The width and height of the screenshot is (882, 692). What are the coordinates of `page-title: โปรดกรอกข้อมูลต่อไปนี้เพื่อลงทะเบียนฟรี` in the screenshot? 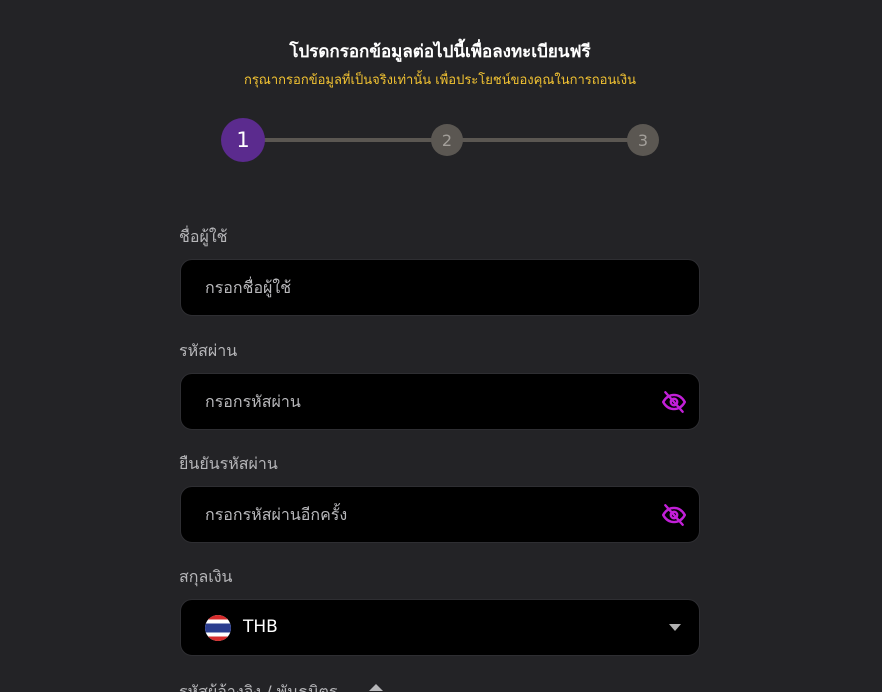 It's located at (440, 52).